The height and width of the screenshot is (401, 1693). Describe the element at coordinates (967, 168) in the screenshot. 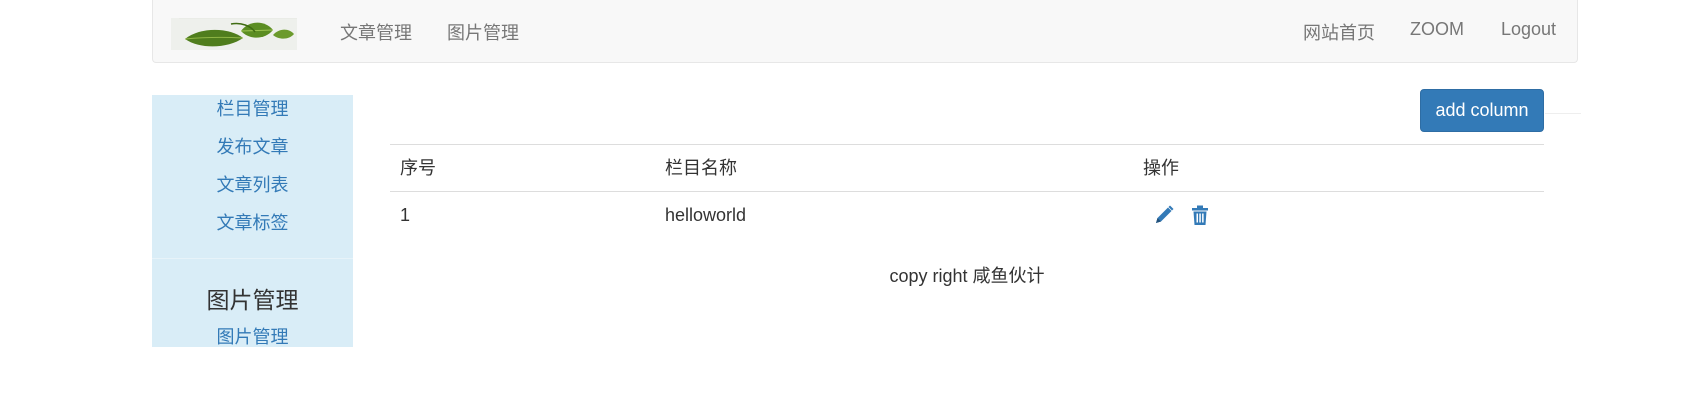

I see `table-header-row: 序号 栏目名称 操作` at that location.